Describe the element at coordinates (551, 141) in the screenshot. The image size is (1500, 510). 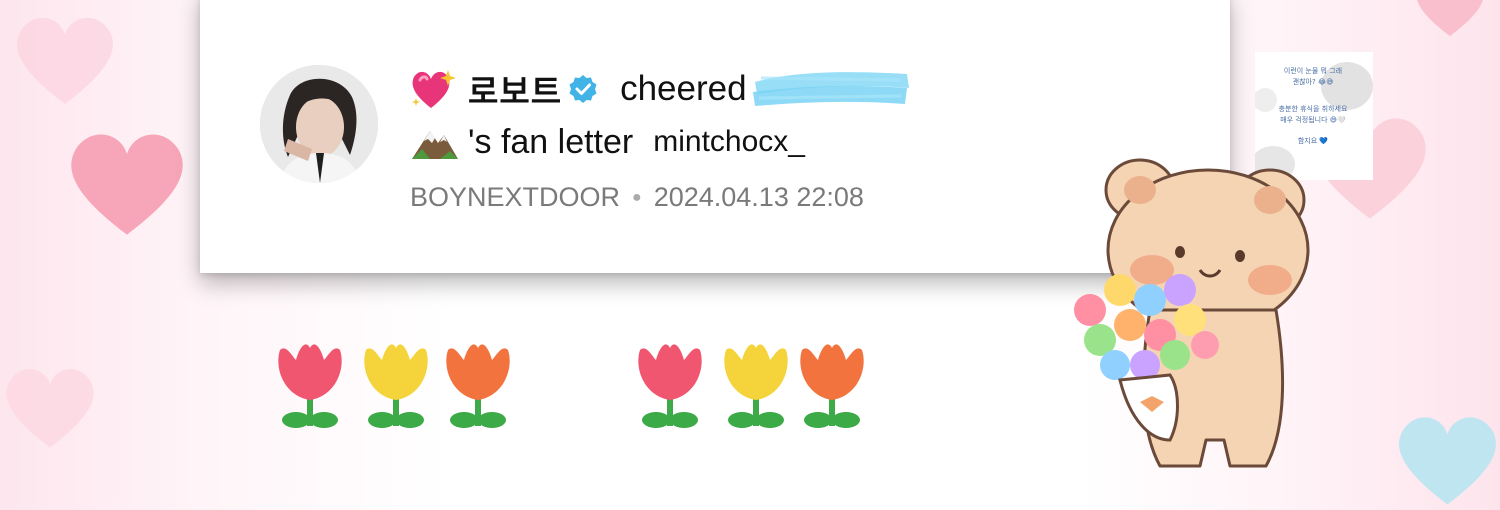
I see `fan-letter-text: 's fan letter` at that location.